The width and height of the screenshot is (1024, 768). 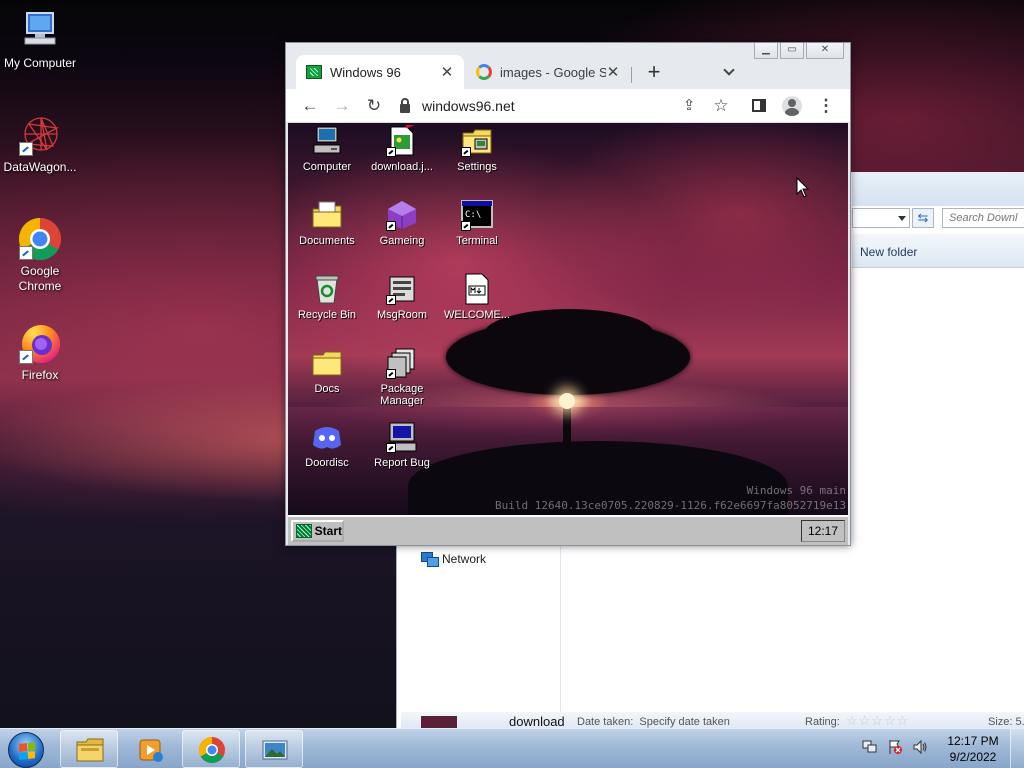 I want to click on side-panel-icon, so click(x=759, y=105).